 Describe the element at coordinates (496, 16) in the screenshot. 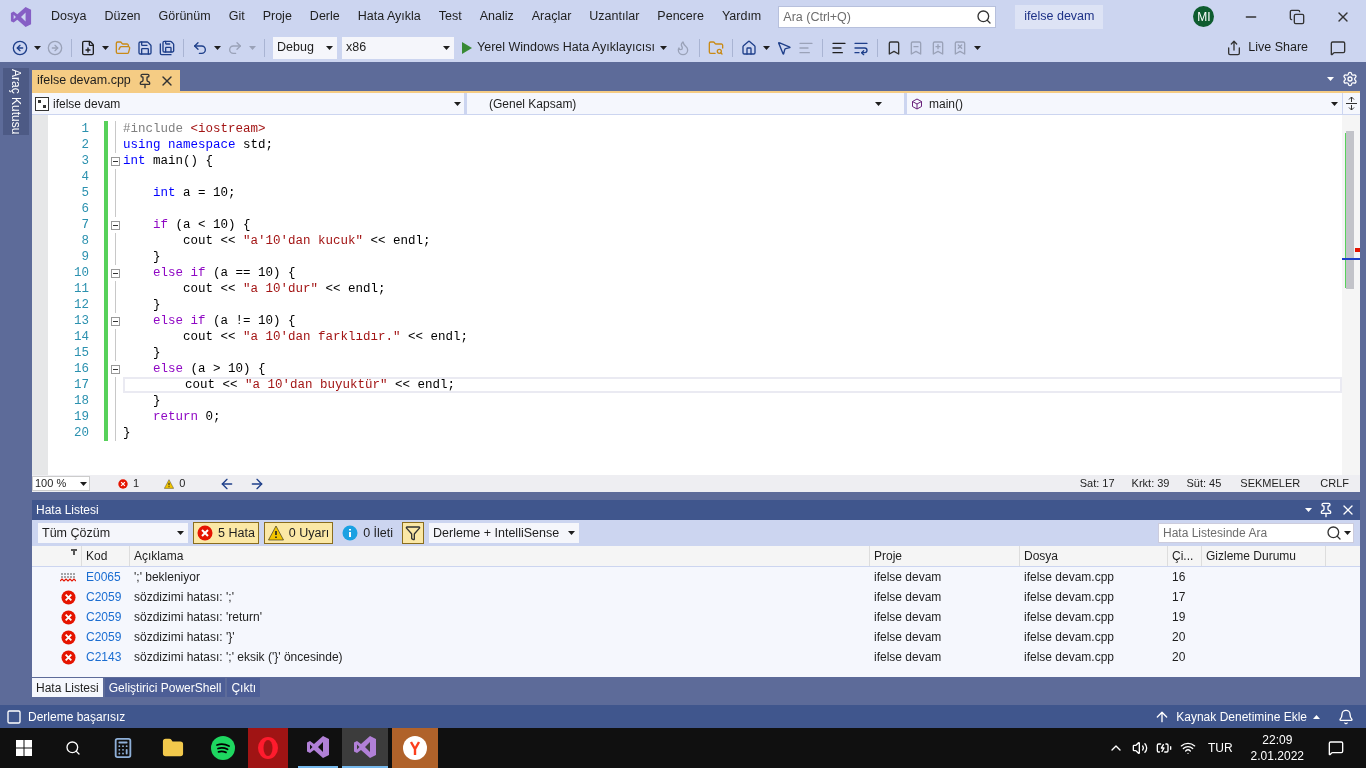

I see `menu-item: Analiz` at that location.